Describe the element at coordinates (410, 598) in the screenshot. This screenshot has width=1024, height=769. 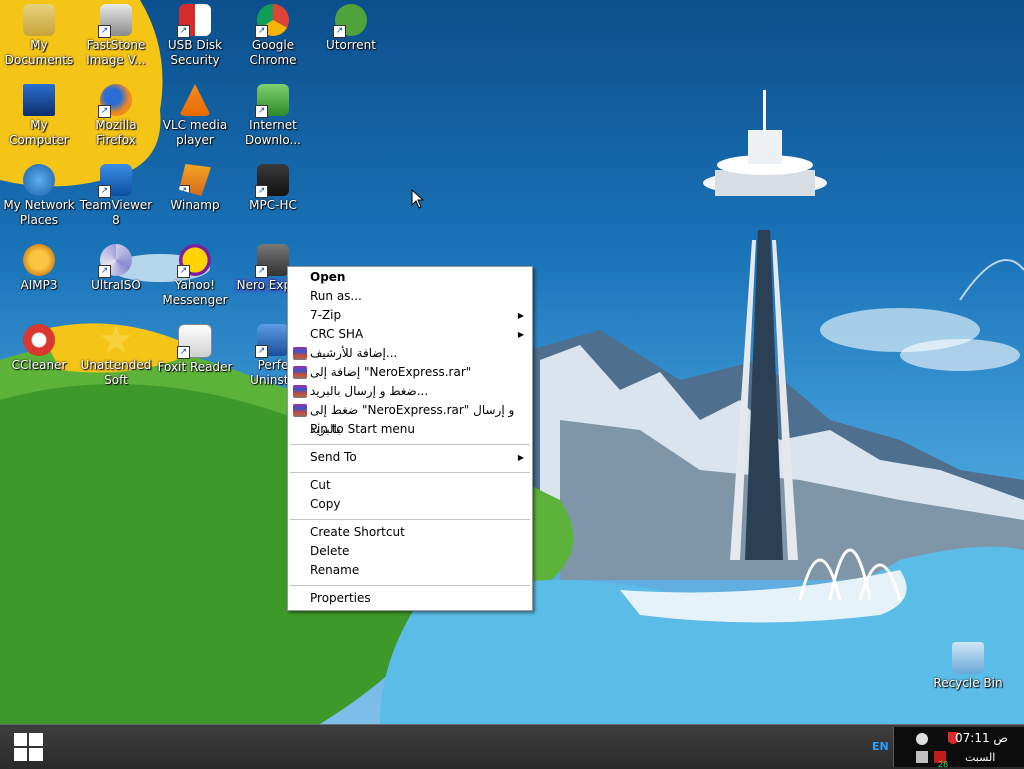
I see `menu-item-properties: Properties` at that location.